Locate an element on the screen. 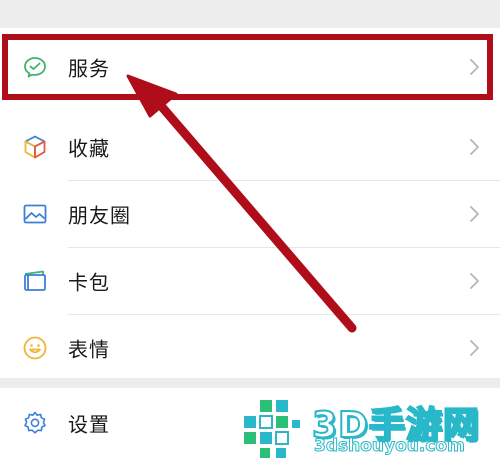  menu-item-label: 设置 is located at coordinates (89, 424).